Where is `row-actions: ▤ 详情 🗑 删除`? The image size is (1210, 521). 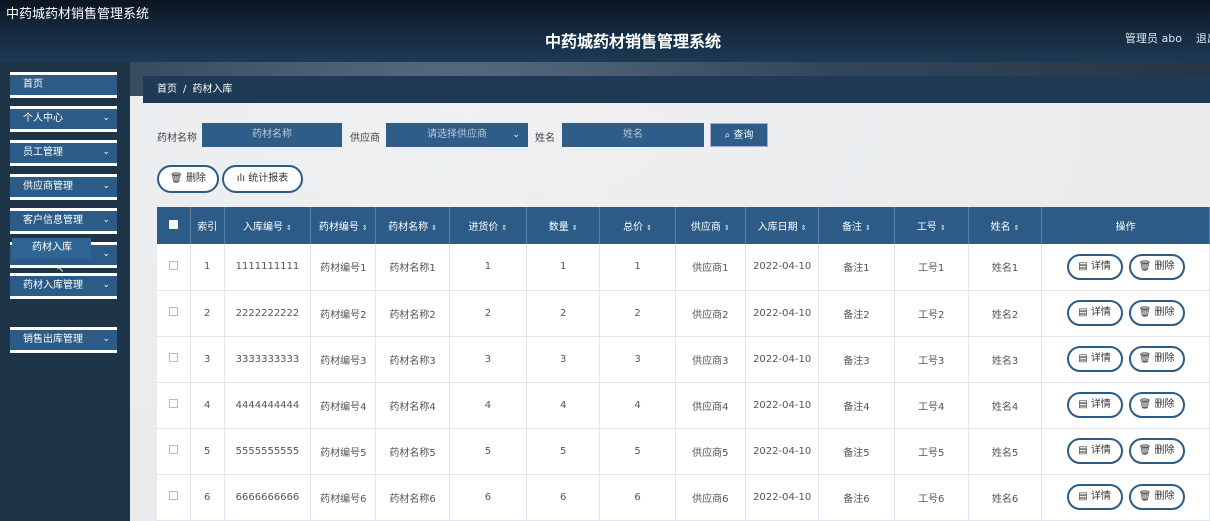 row-actions: ▤ 详情 🗑 删除 is located at coordinates (1125, 497).